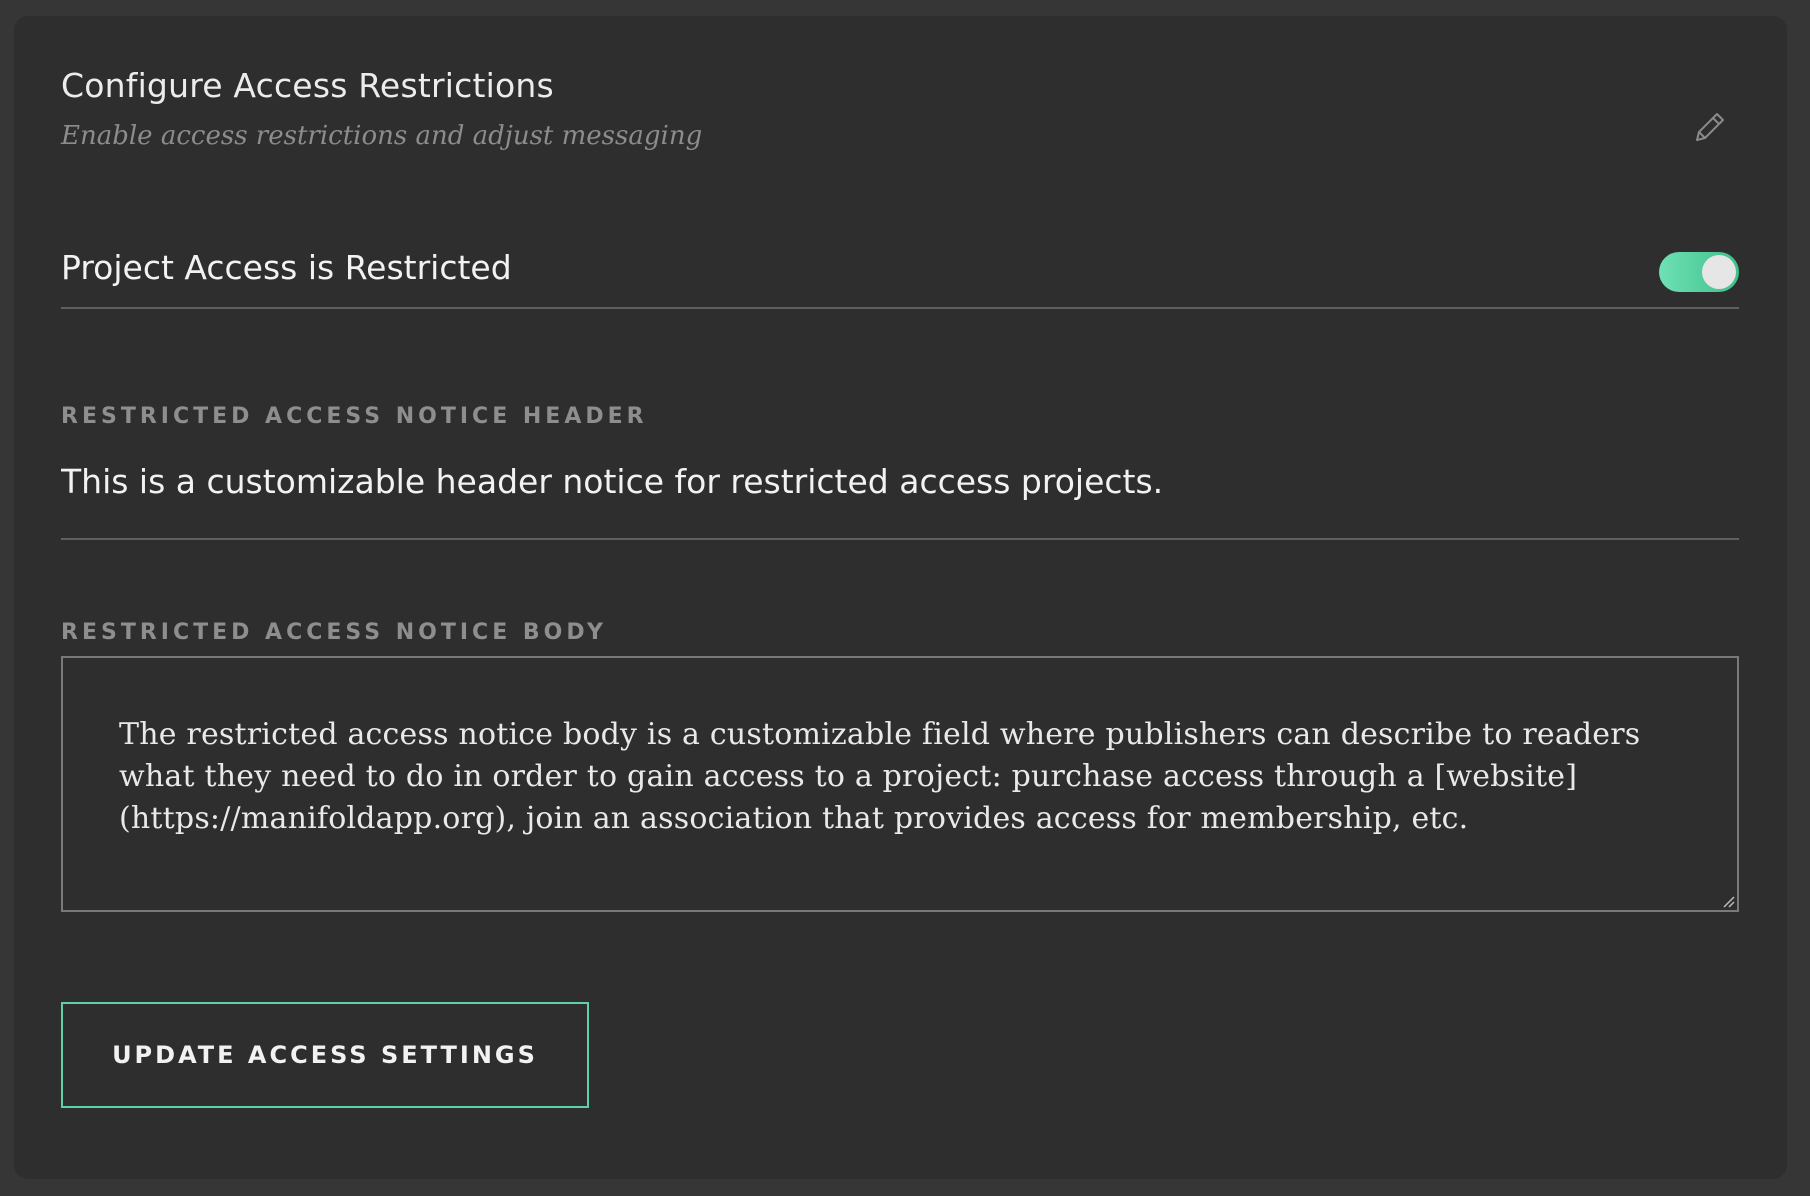 The height and width of the screenshot is (1196, 1810). I want to click on update-access-settings-button: UPDATE ACCESS SETTINGS, so click(325, 1055).